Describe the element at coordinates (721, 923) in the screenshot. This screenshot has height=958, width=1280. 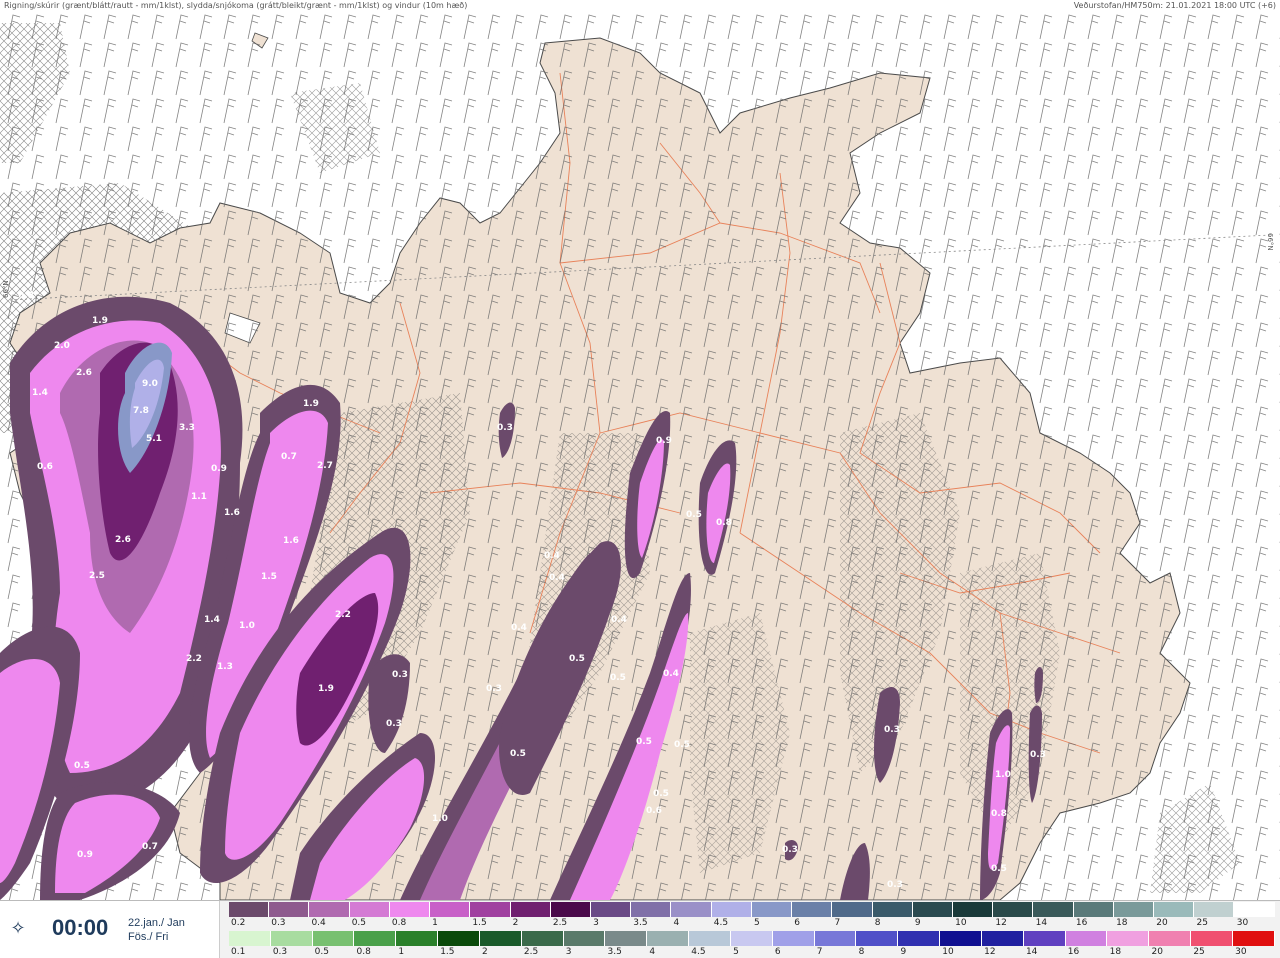
I see `scale-tick-label: 4.5` at that location.